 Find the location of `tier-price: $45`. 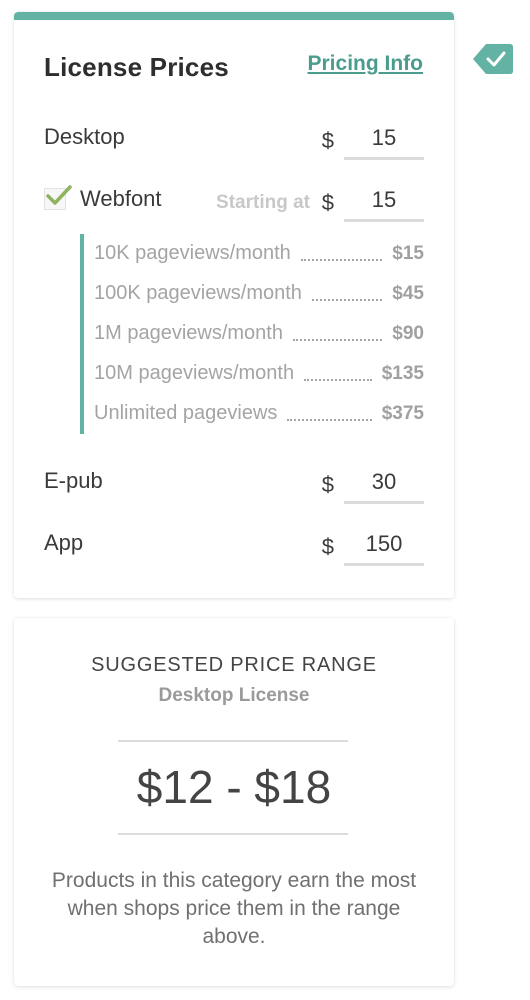

tier-price: $45 is located at coordinates (408, 293).